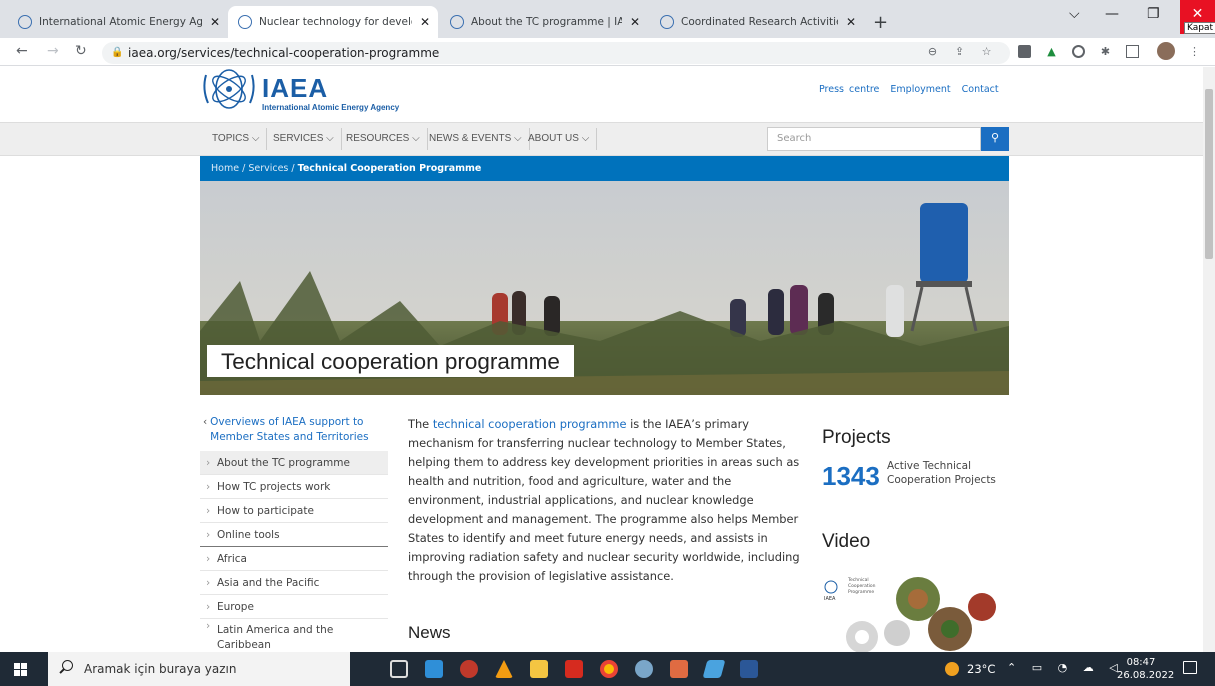 The image size is (1215, 686). What do you see at coordinates (1153, 14) in the screenshot?
I see `restore-icon: ❐` at bounding box center [1153, 14].